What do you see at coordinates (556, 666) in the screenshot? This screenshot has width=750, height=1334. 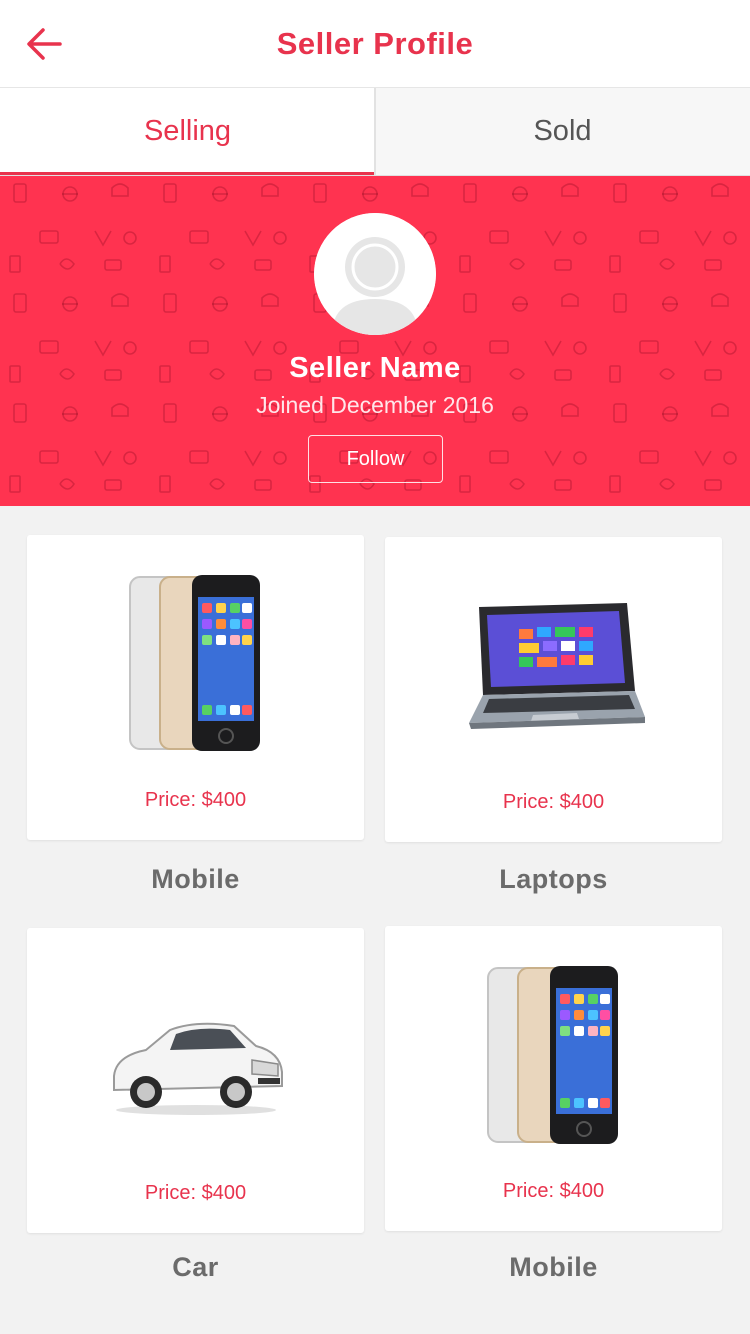 I see `laptop-icon` at bounding box center [556, 666].